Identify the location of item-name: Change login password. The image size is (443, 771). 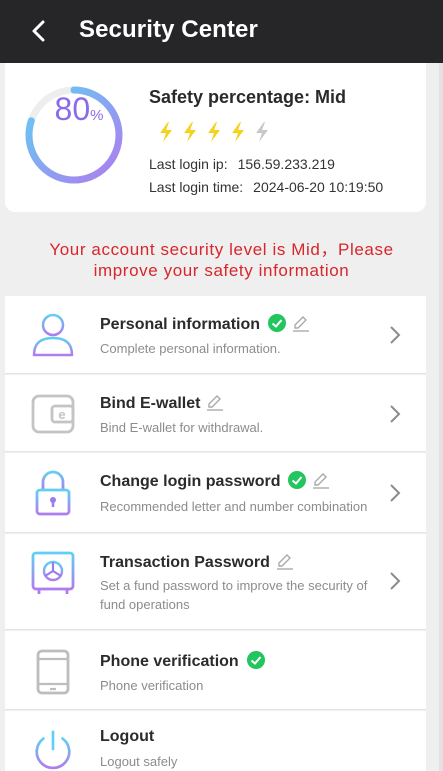
(215, 481).